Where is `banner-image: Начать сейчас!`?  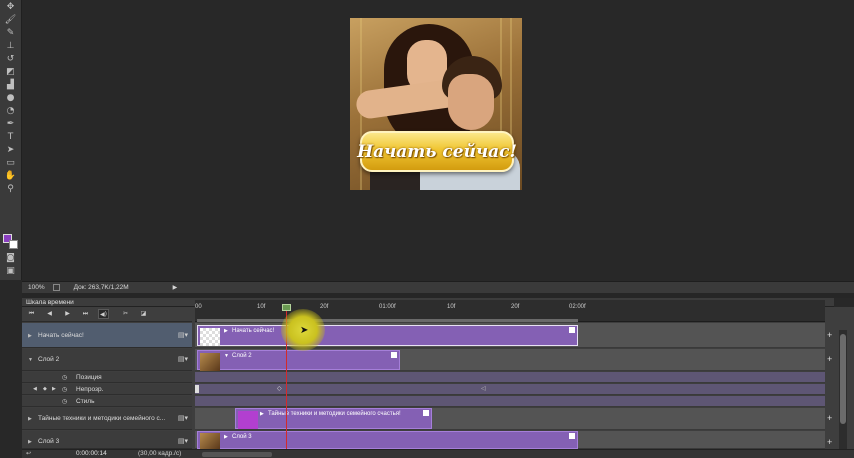
banner-image: Начать сейчас! is located at coordinates (436, 104).